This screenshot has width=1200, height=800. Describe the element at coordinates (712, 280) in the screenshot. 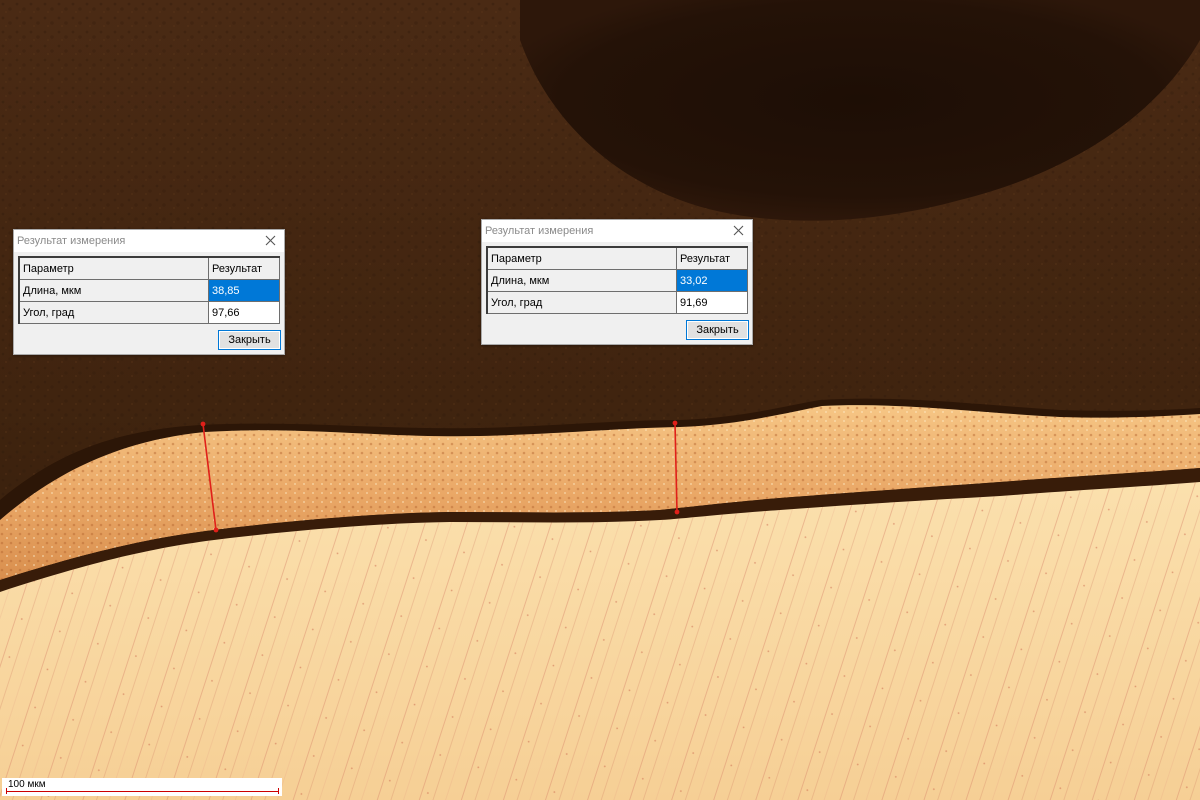

I see `row-value: 33,02` at that location.